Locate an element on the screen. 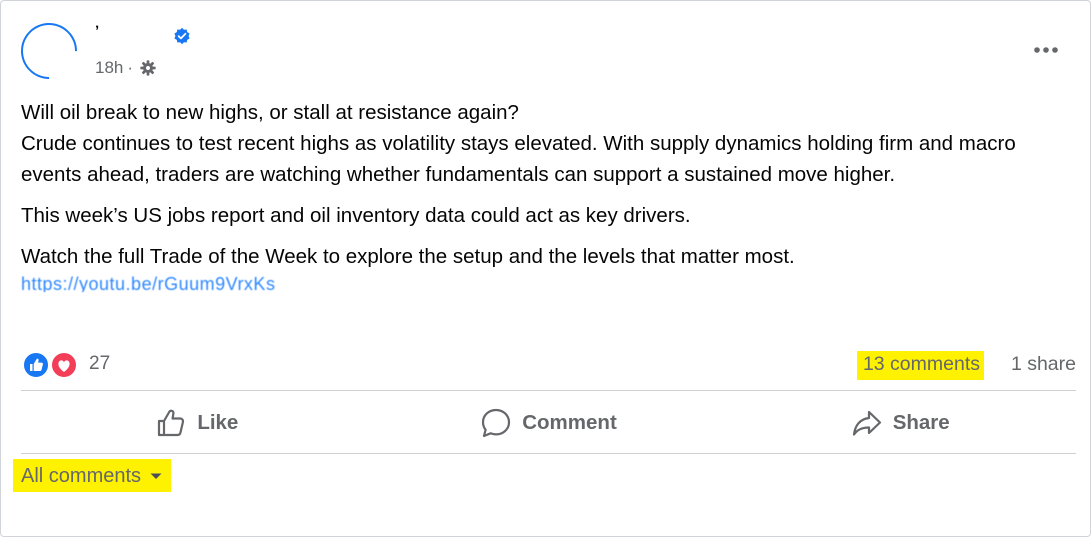 The width and height of the screenshot is (1091, 537). divider-bottom is located at coordinates (548, 453).